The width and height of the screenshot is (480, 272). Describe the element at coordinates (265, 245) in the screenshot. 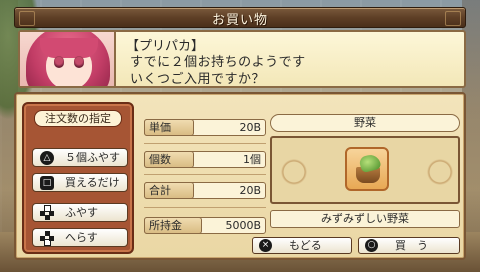

I see `cross-button-icon: ×` at that location.